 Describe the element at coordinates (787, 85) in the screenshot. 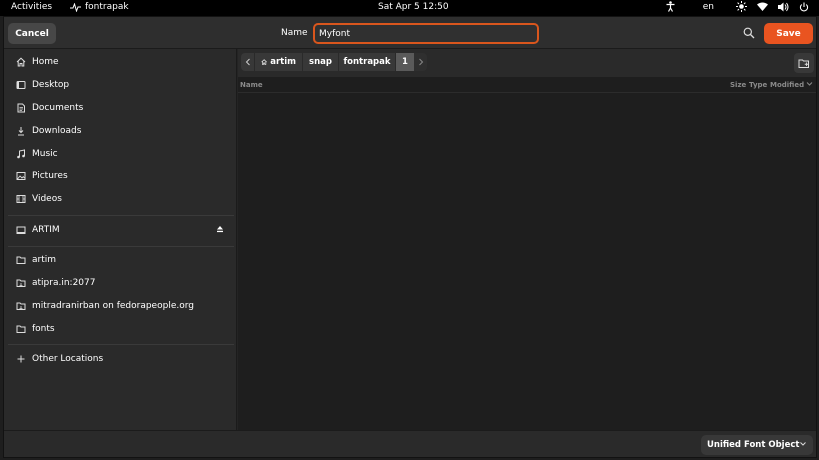

I see `column-modified: Modified` at that location.